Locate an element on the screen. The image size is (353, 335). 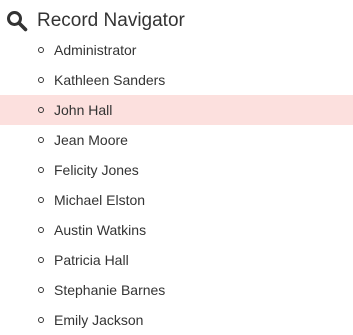
record-item: Jean Moore is located at coordinates (176, 140).